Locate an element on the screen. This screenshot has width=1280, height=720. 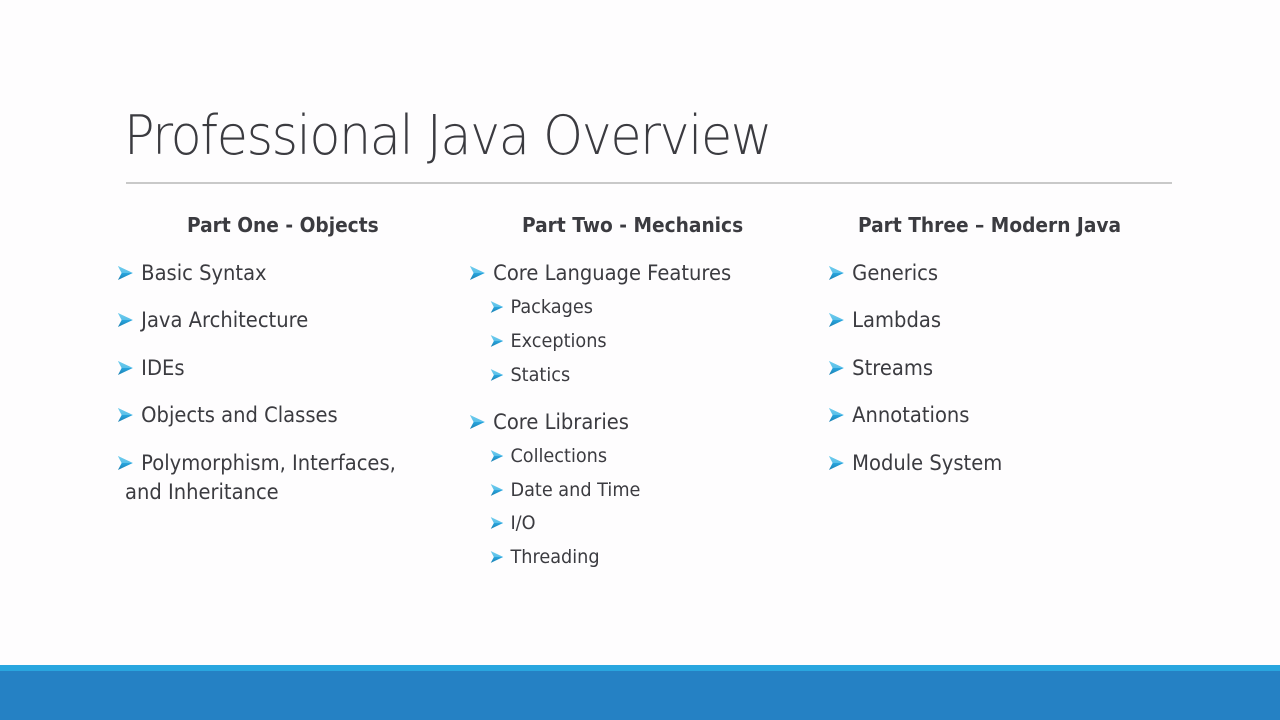
list-item: Core Libraries is located at coordinates (549, 422).